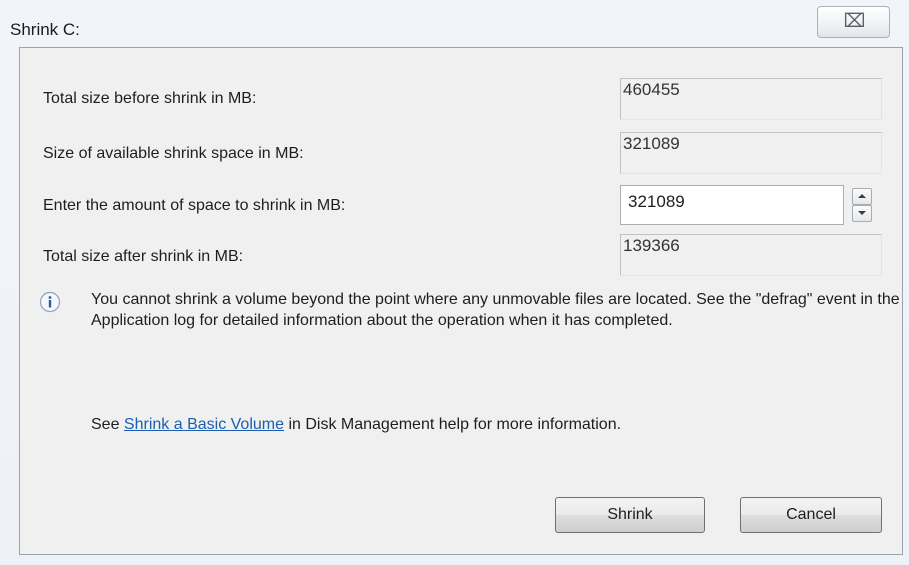  What do you see at coordinates (656, 201) in the screenshot?
I see `shrink-amount-value: 321089` at bounding box center [656, 201].